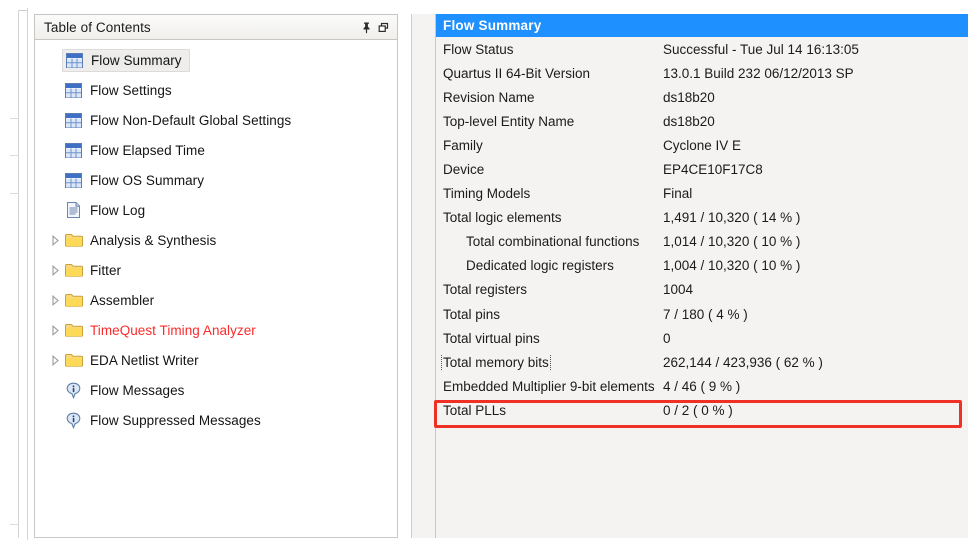 The image size is (968, 550). What do you see at coordinates (216, 270) in the screenshot?
I see `toc-item: Fitter` at bounding box center [216, 270].